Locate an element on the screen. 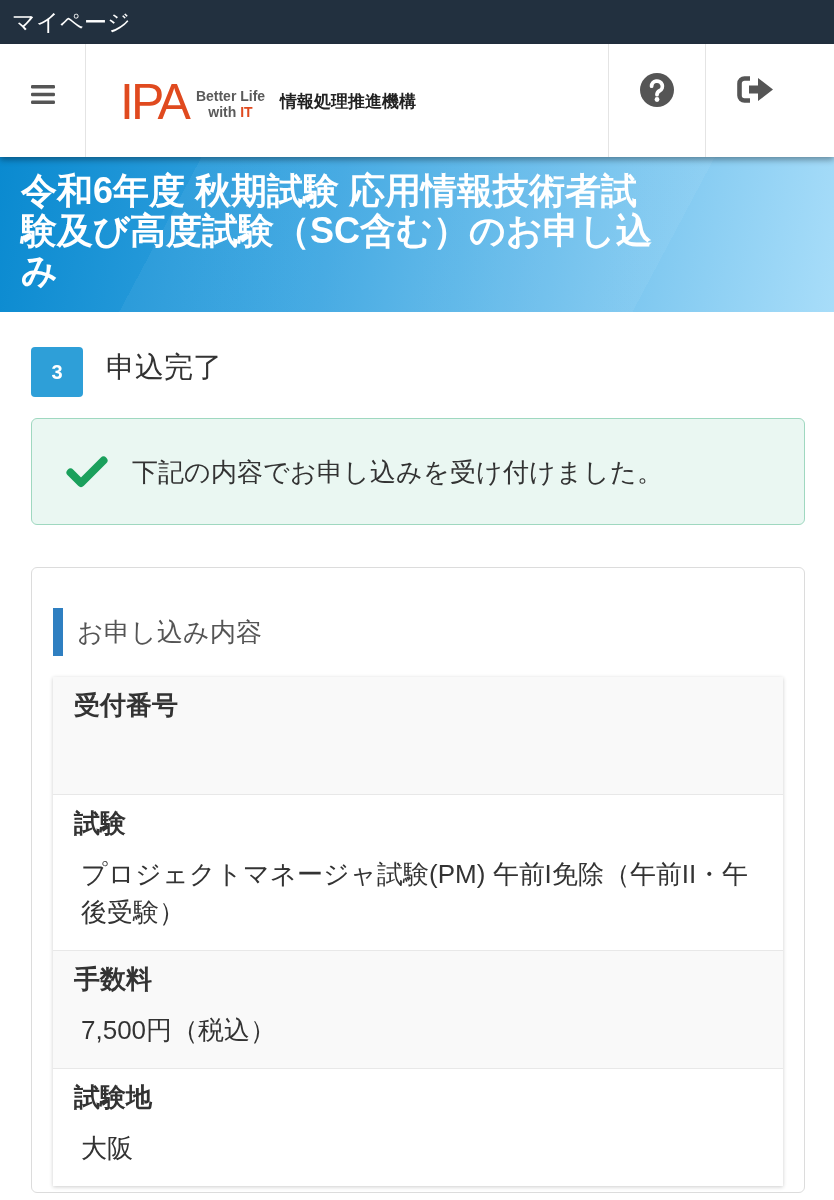 The height and width of the screenshot is (1200, 834). detail-label: 試験 is located at coordinates (100, 823).